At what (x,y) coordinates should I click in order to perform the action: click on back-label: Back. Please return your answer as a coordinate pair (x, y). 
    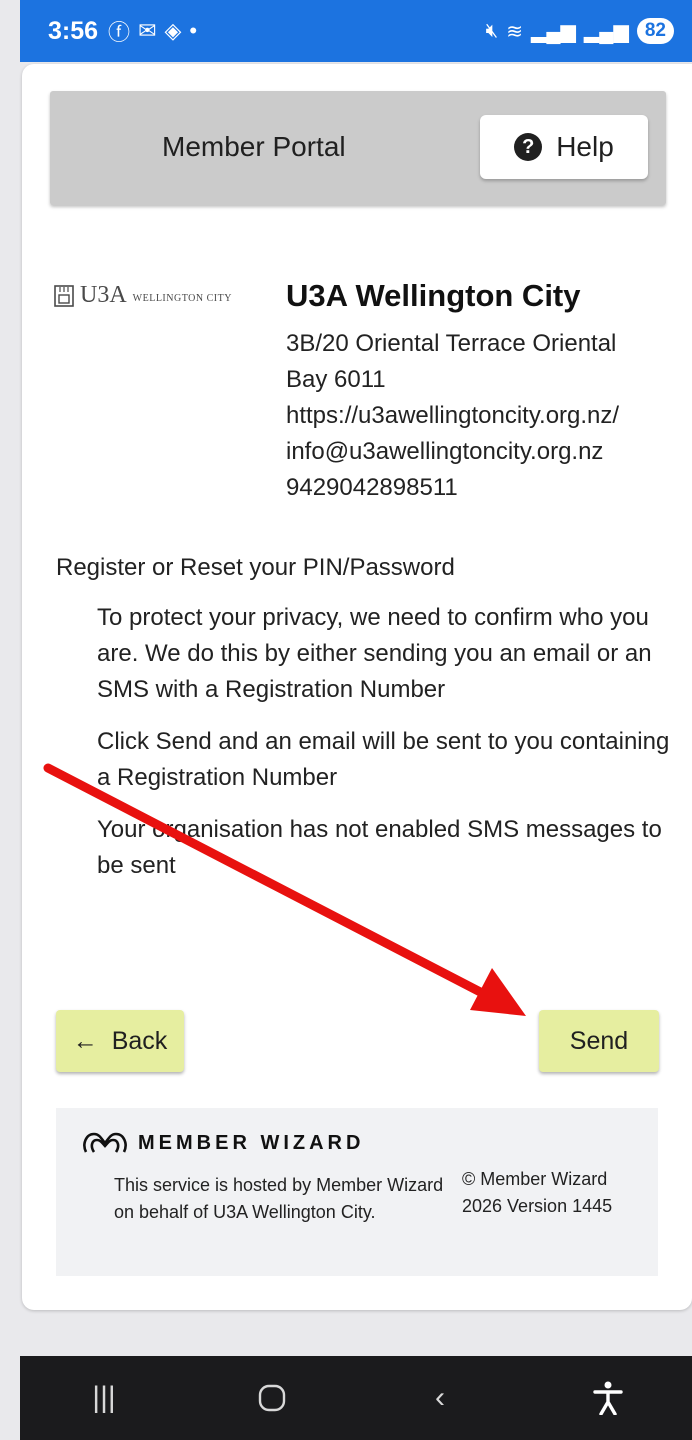
    Looking at the image, I should click on (139, 1040).